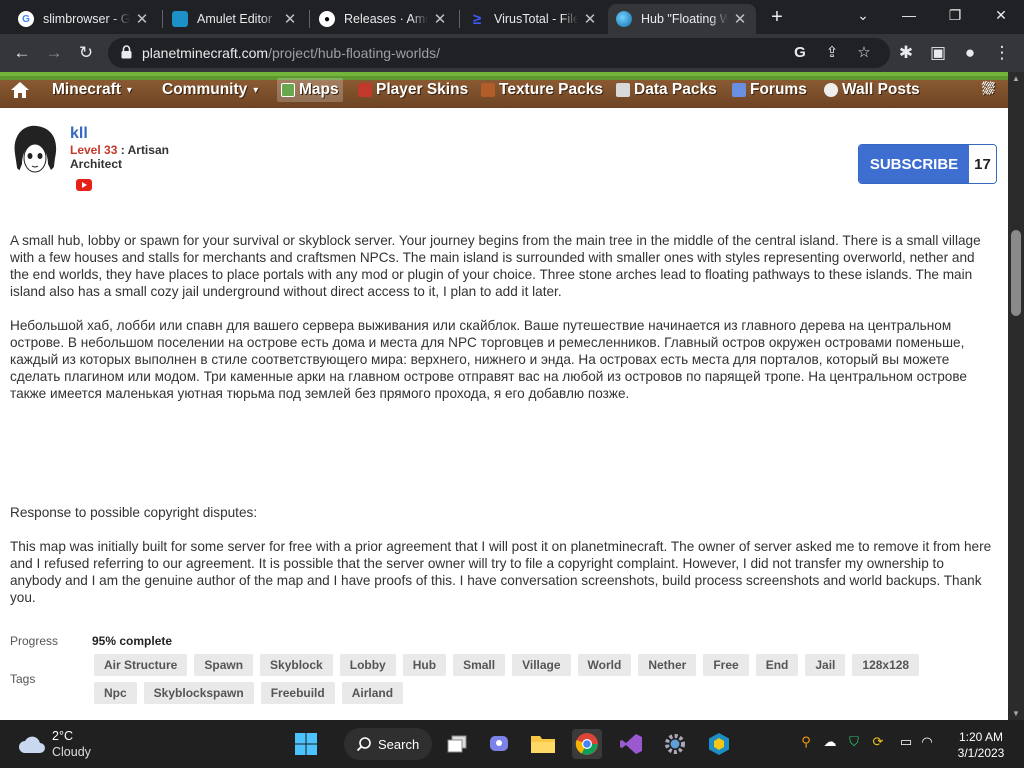  I want to click on tab-virustotal: ≥ VirusTotal - File ✕, so click(533, 19).